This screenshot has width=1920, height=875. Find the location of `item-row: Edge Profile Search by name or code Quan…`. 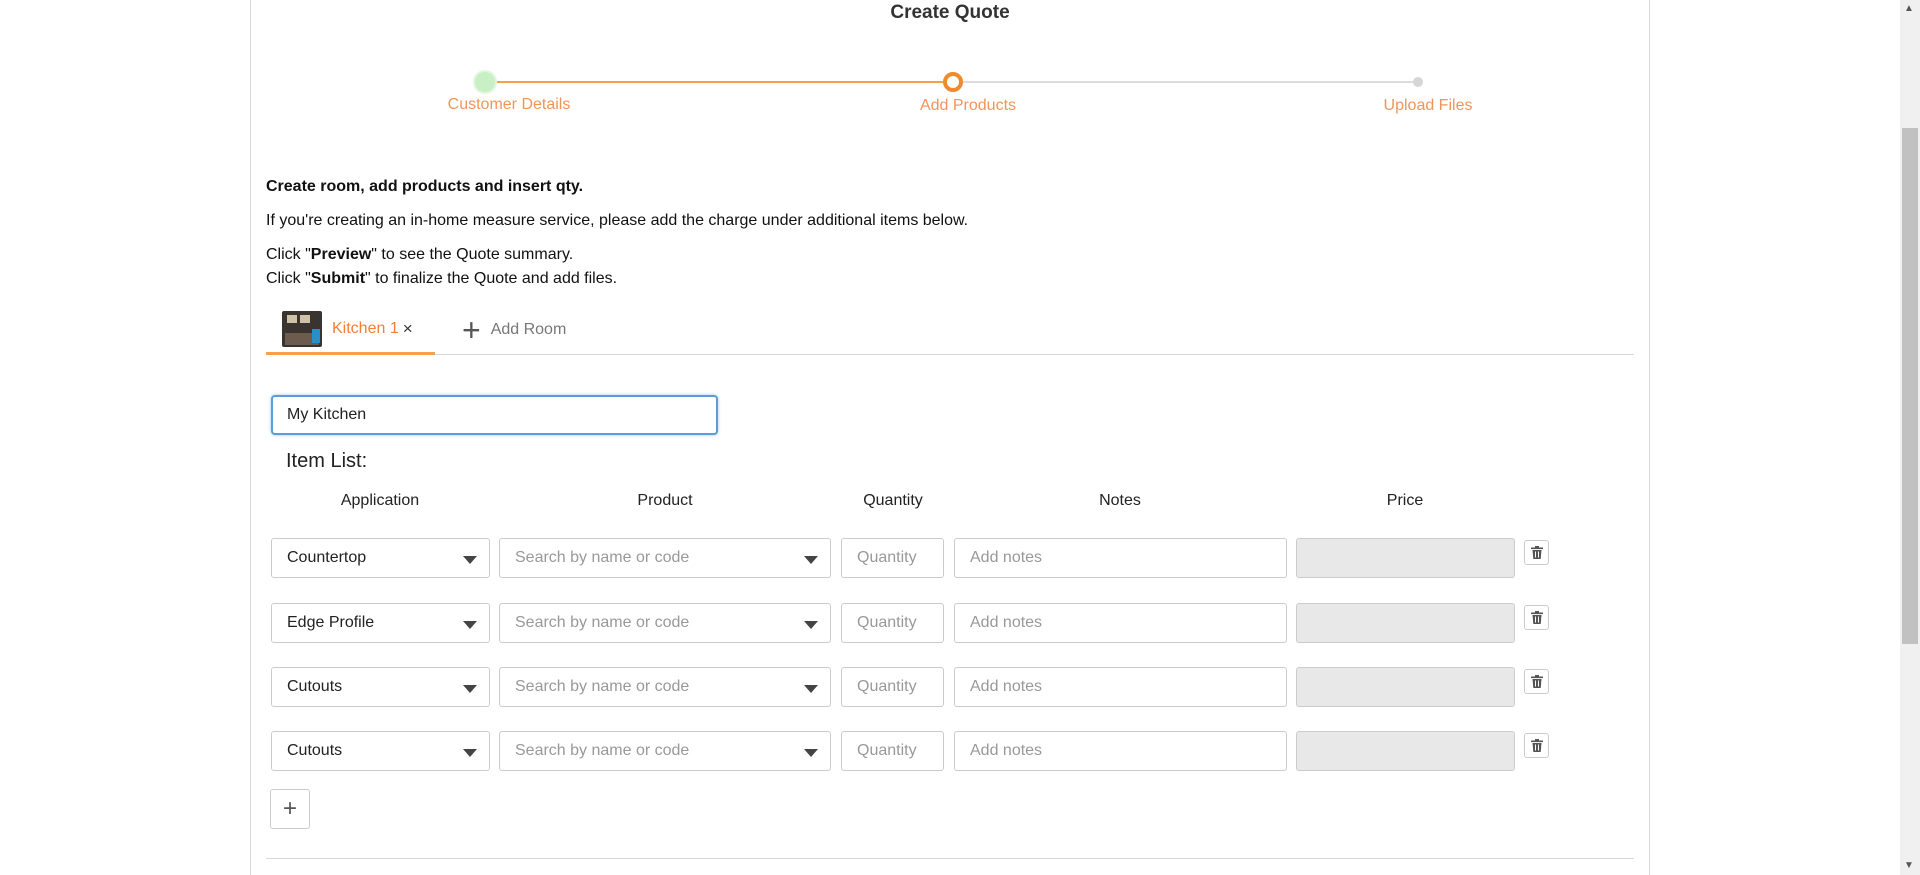

item-row: Edge Profile Search by name or code Quan… is located at coordinates (951, 623).